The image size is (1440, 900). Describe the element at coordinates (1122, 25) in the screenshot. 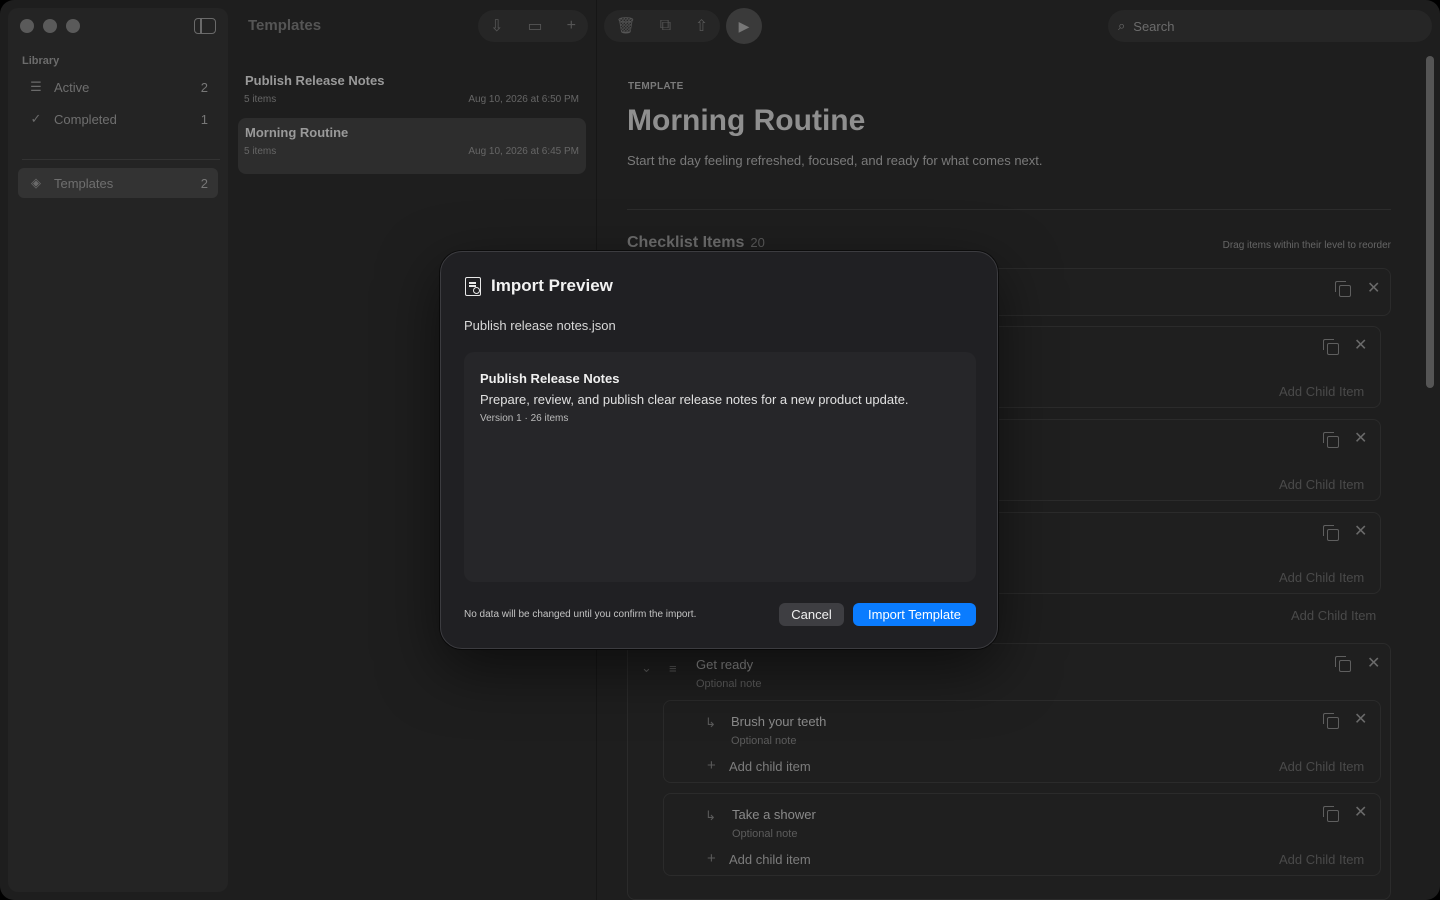

I see `search-icon: ⌕` at that location.